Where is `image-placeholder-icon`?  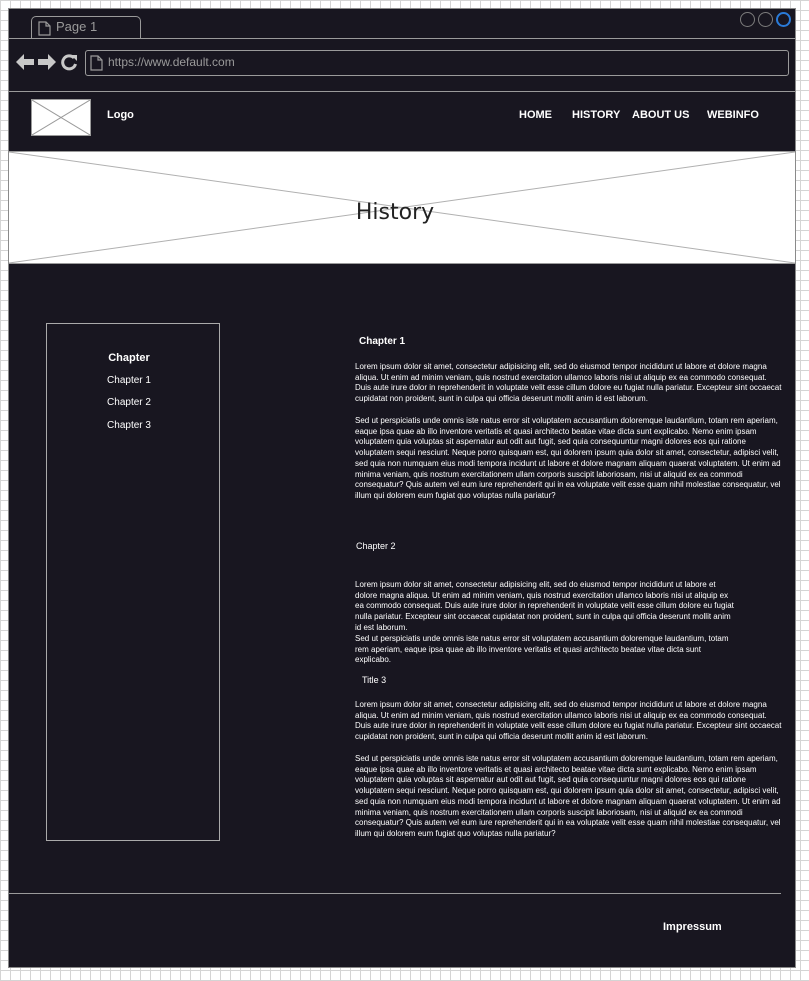 image-placeholder-icon is located at coordinates (61, 117).